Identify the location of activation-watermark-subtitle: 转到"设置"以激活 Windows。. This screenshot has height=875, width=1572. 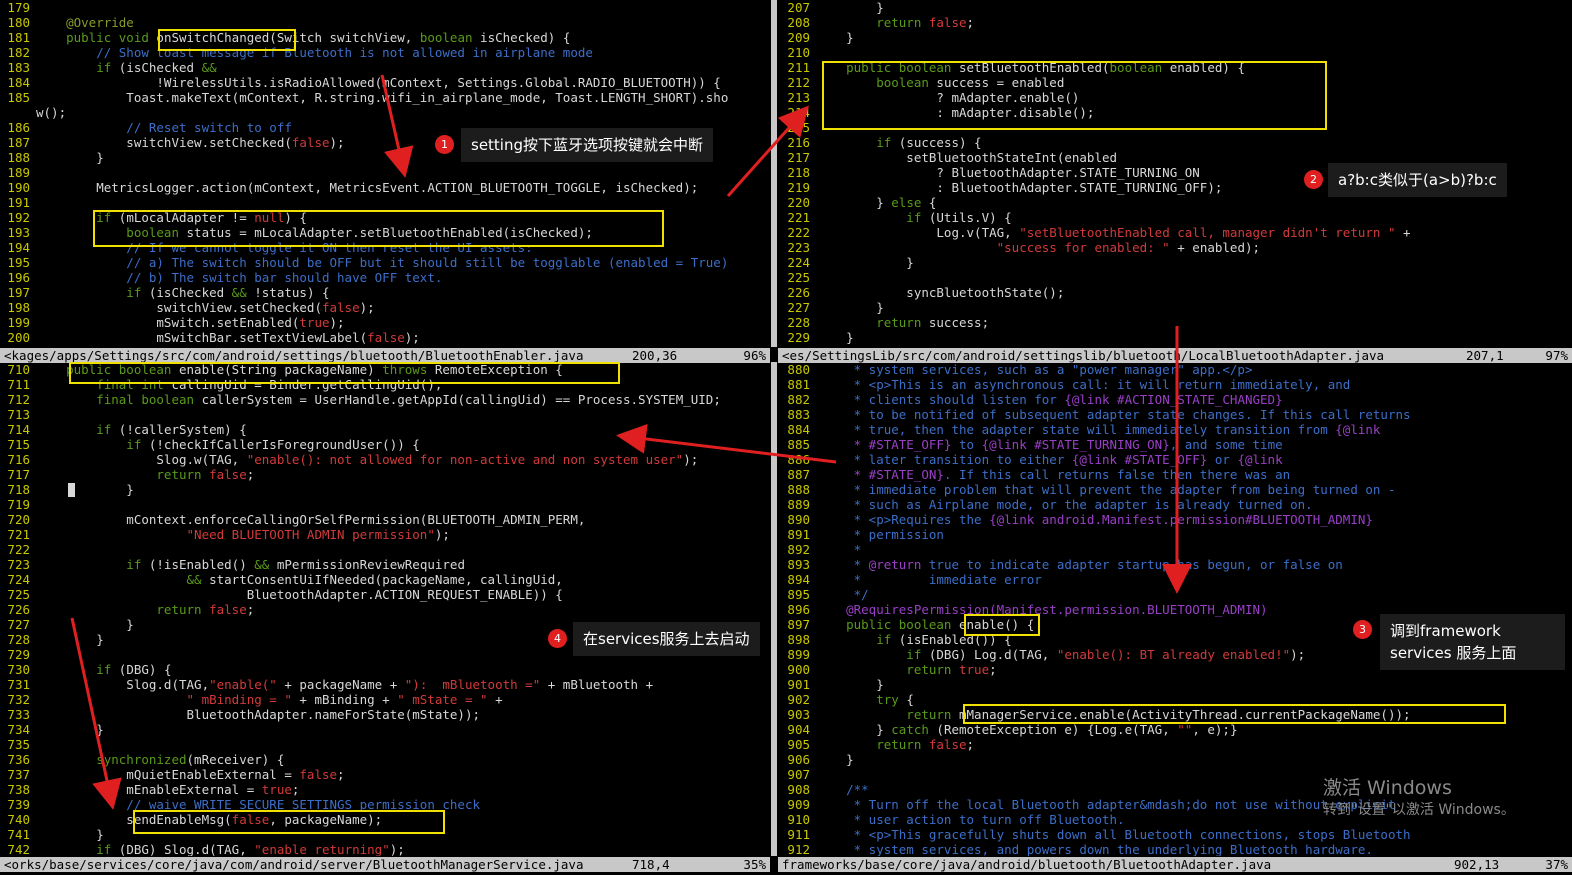
(1419, 810).